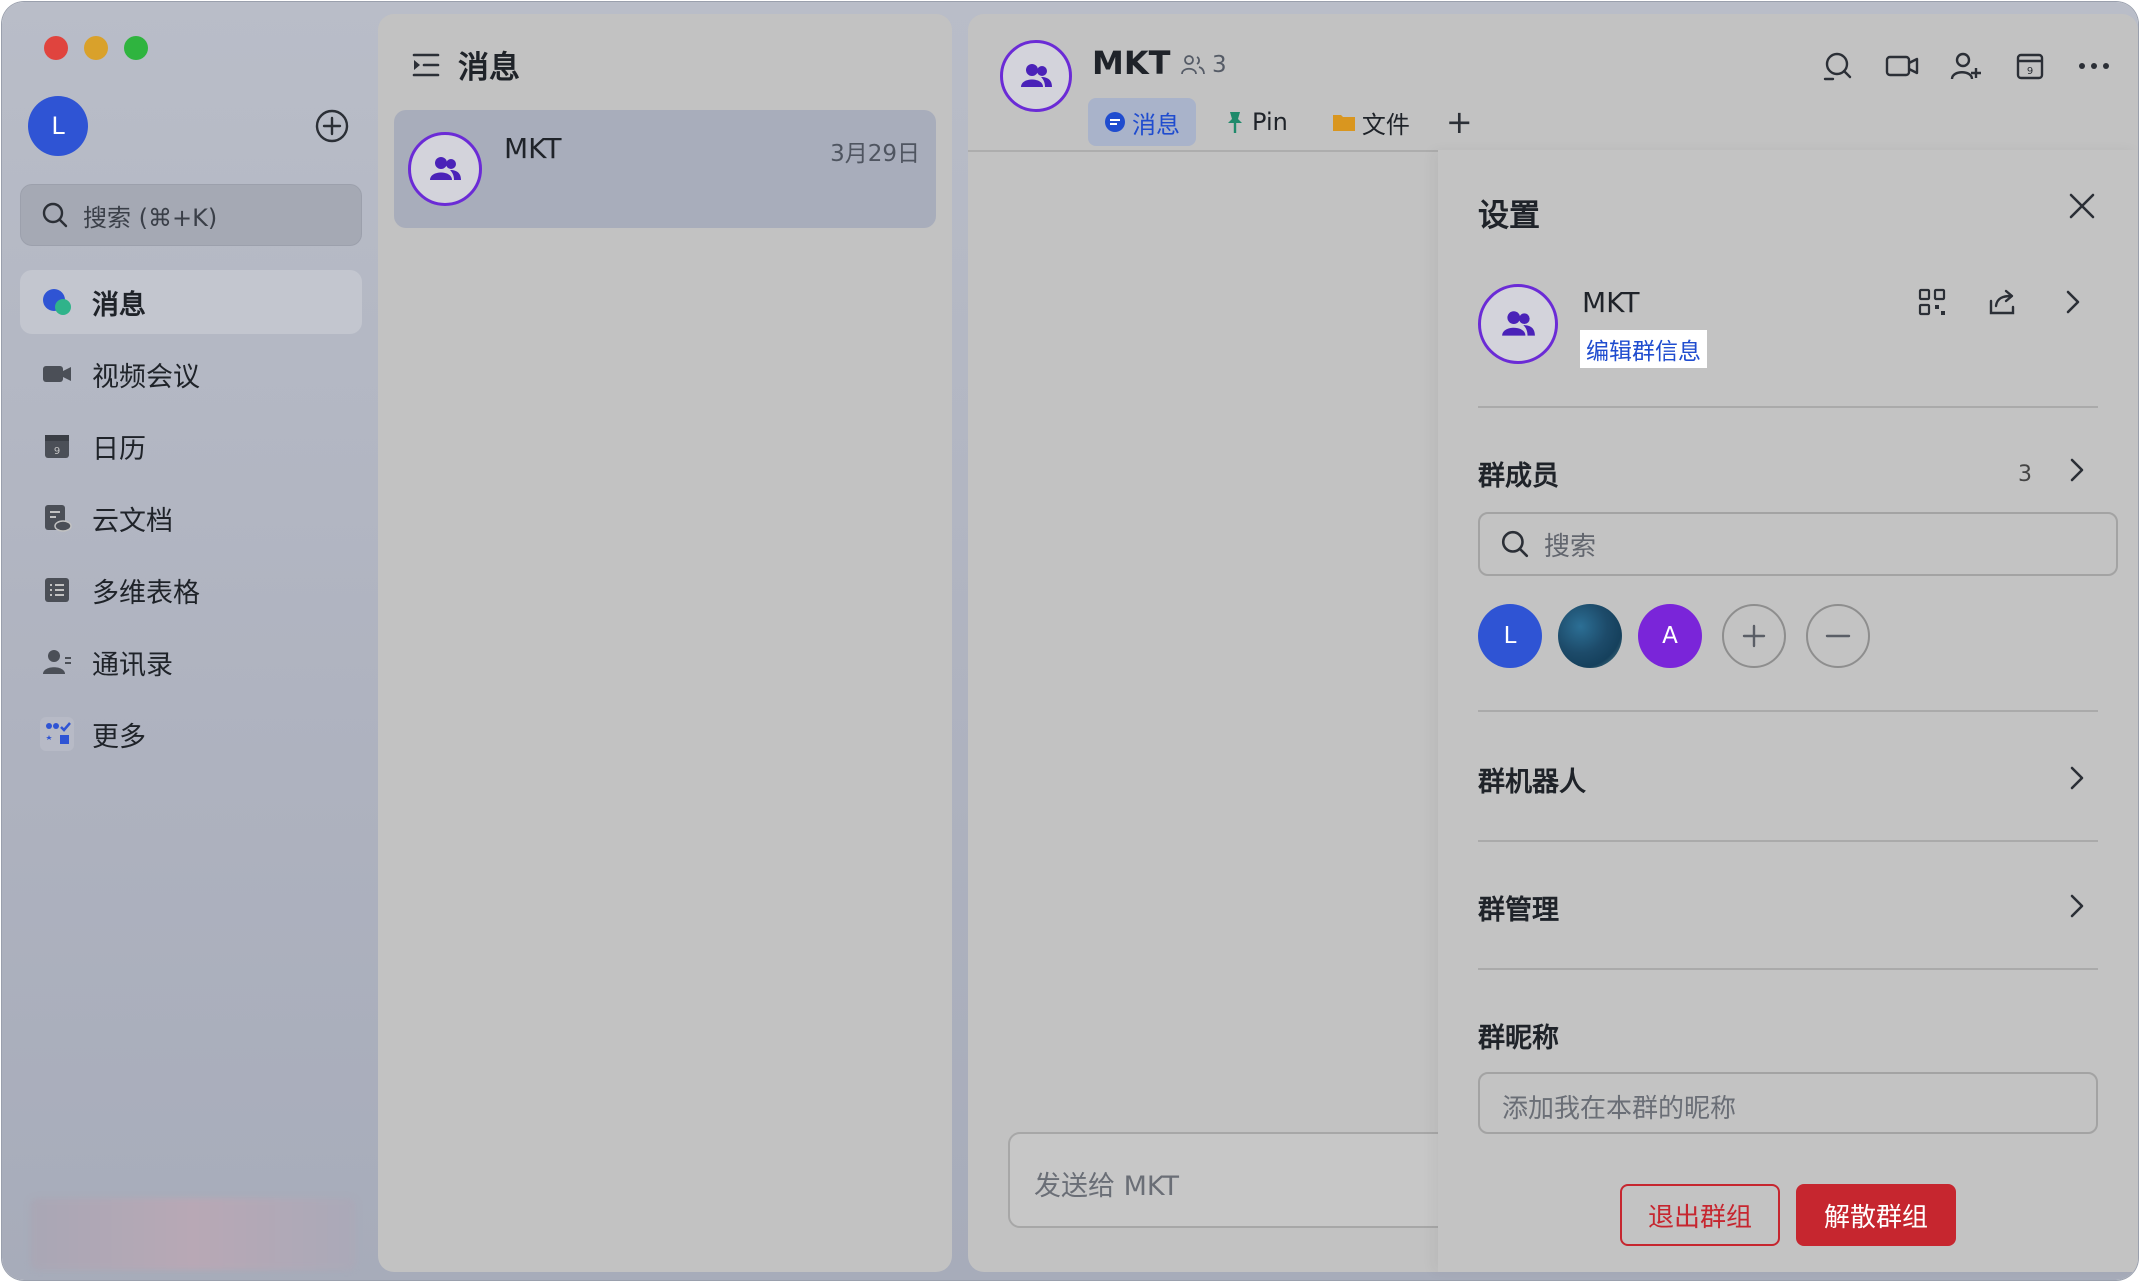 Image resolution: width=2150 pixels, height=1284 pixels. I want to click on settings-title: 设置, so click(1509, 216).